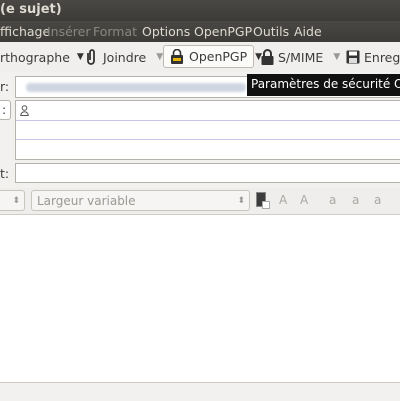 Image resolution: width=400 pixels, height=401 pixels. Describe the element at coordinates (267, 57) in the screenshot. I see `lock-icon` at that location.